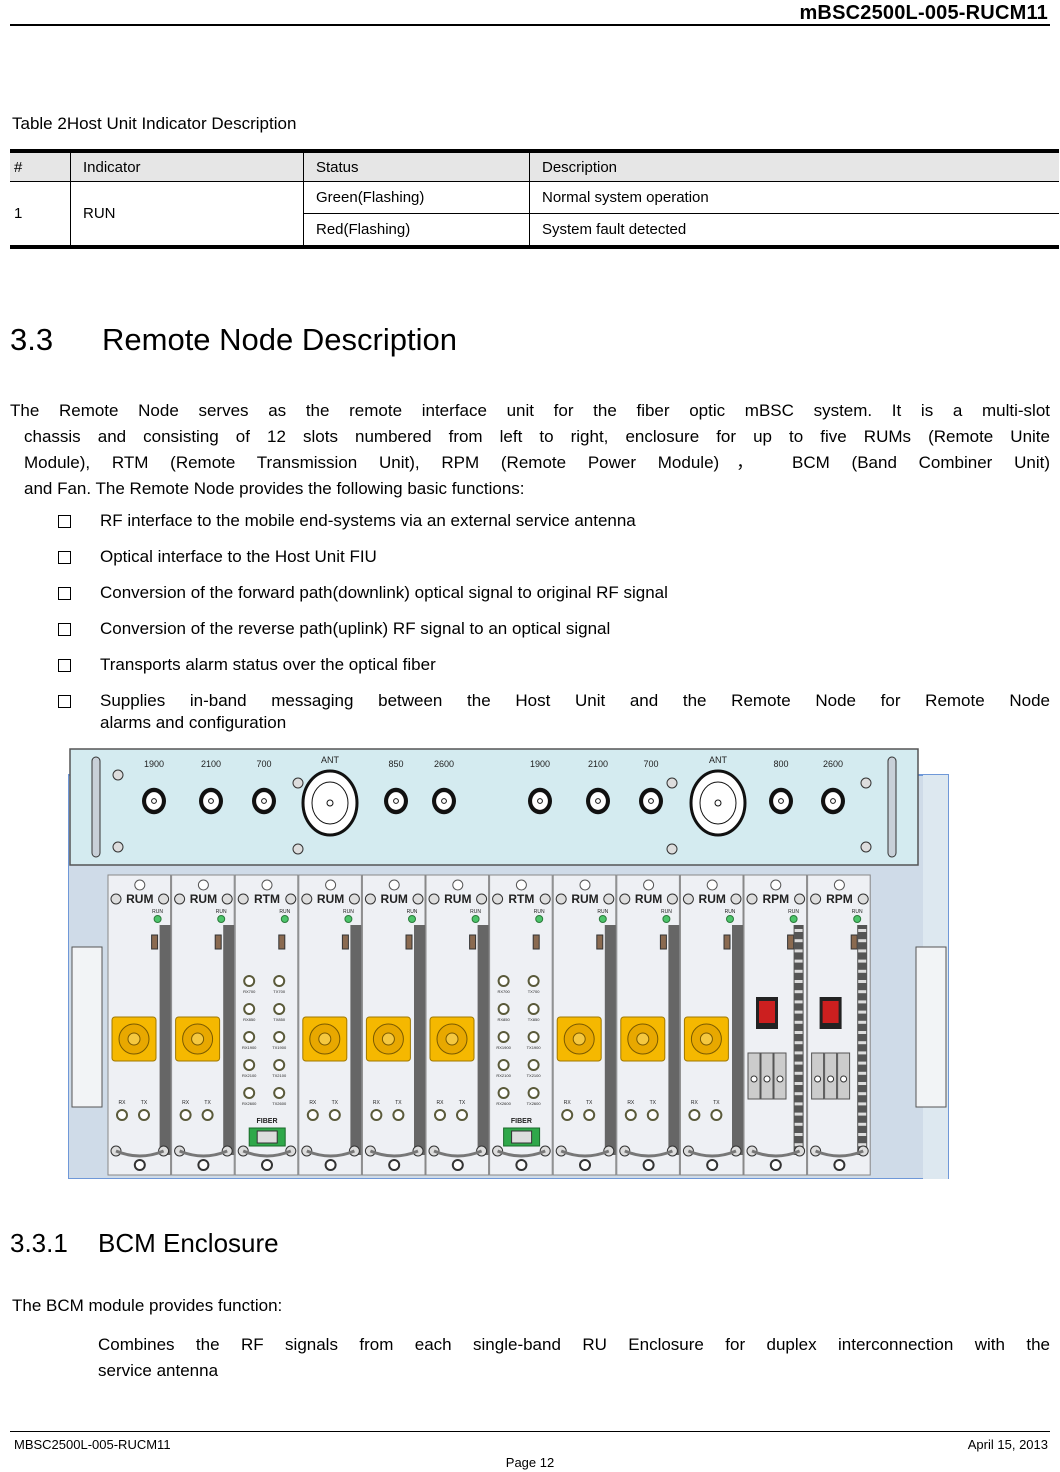  I want to click on rtm-tx-label: TX2100, so click(534, 1075).